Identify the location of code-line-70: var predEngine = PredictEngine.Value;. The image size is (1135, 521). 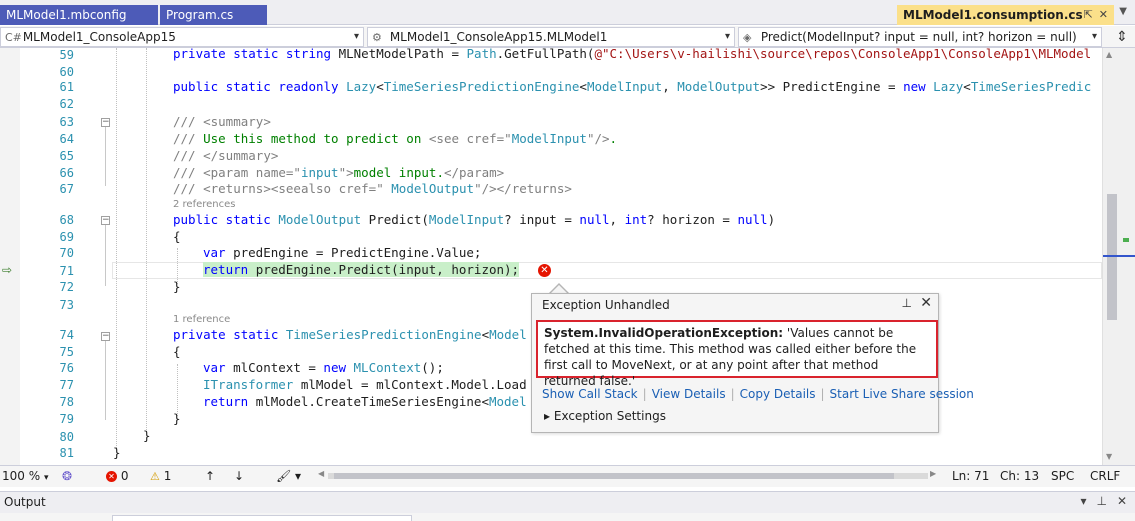
(342, 252).